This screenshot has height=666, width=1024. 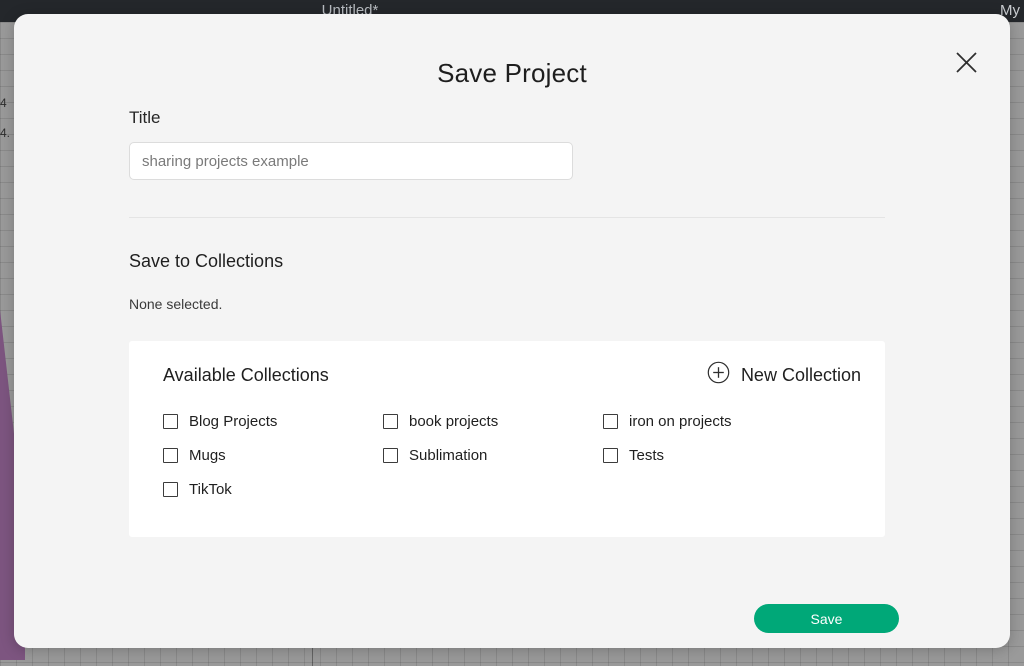 What do you see at coordinates (454, 421) in the screenshot?
I see `collection-label: book projects` at bounding box center [454, 421].